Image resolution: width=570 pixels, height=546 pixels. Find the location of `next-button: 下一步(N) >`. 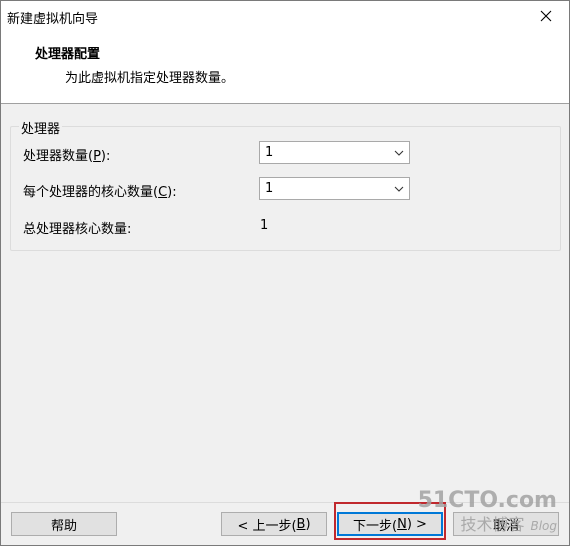

next-button: 下一步(N) > is located at coordinates (390, 524).